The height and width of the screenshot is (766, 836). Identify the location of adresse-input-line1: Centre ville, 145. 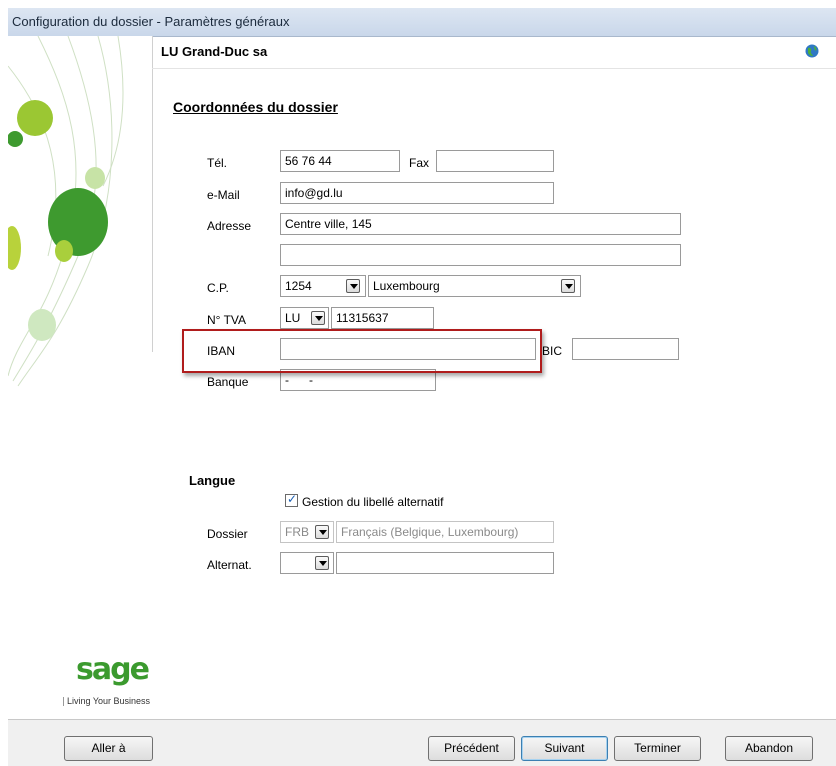
(480, 224).